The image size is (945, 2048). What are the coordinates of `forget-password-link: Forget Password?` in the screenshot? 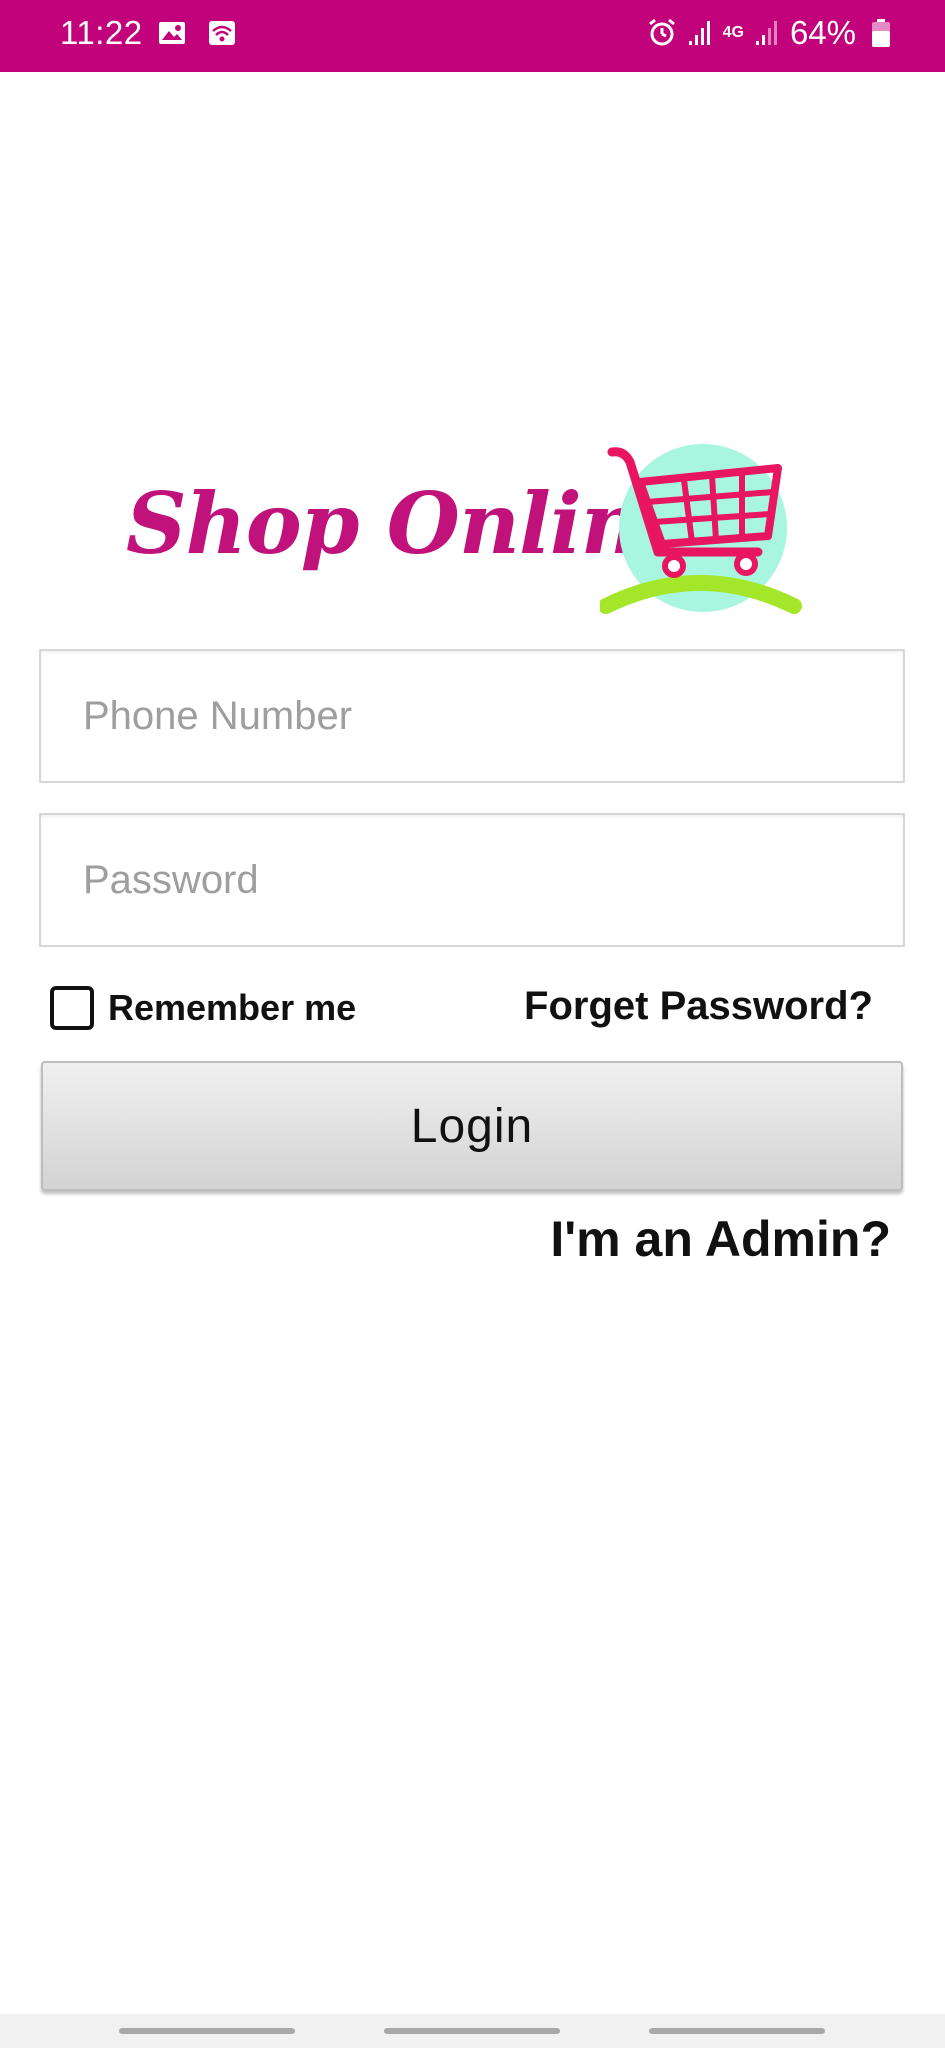 It's located at (698, 1006).